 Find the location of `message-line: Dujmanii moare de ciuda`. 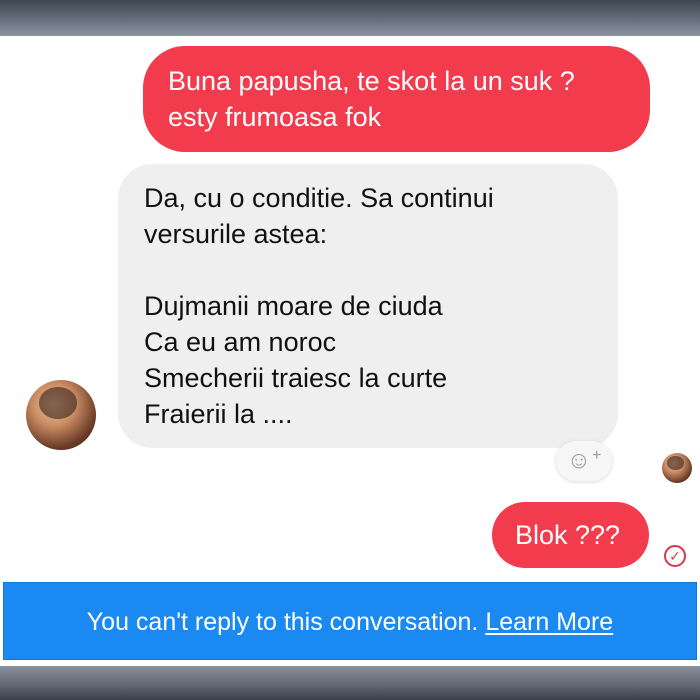

message-line: Dujmanii moare de ciuda is located at coordinates (293, 306).